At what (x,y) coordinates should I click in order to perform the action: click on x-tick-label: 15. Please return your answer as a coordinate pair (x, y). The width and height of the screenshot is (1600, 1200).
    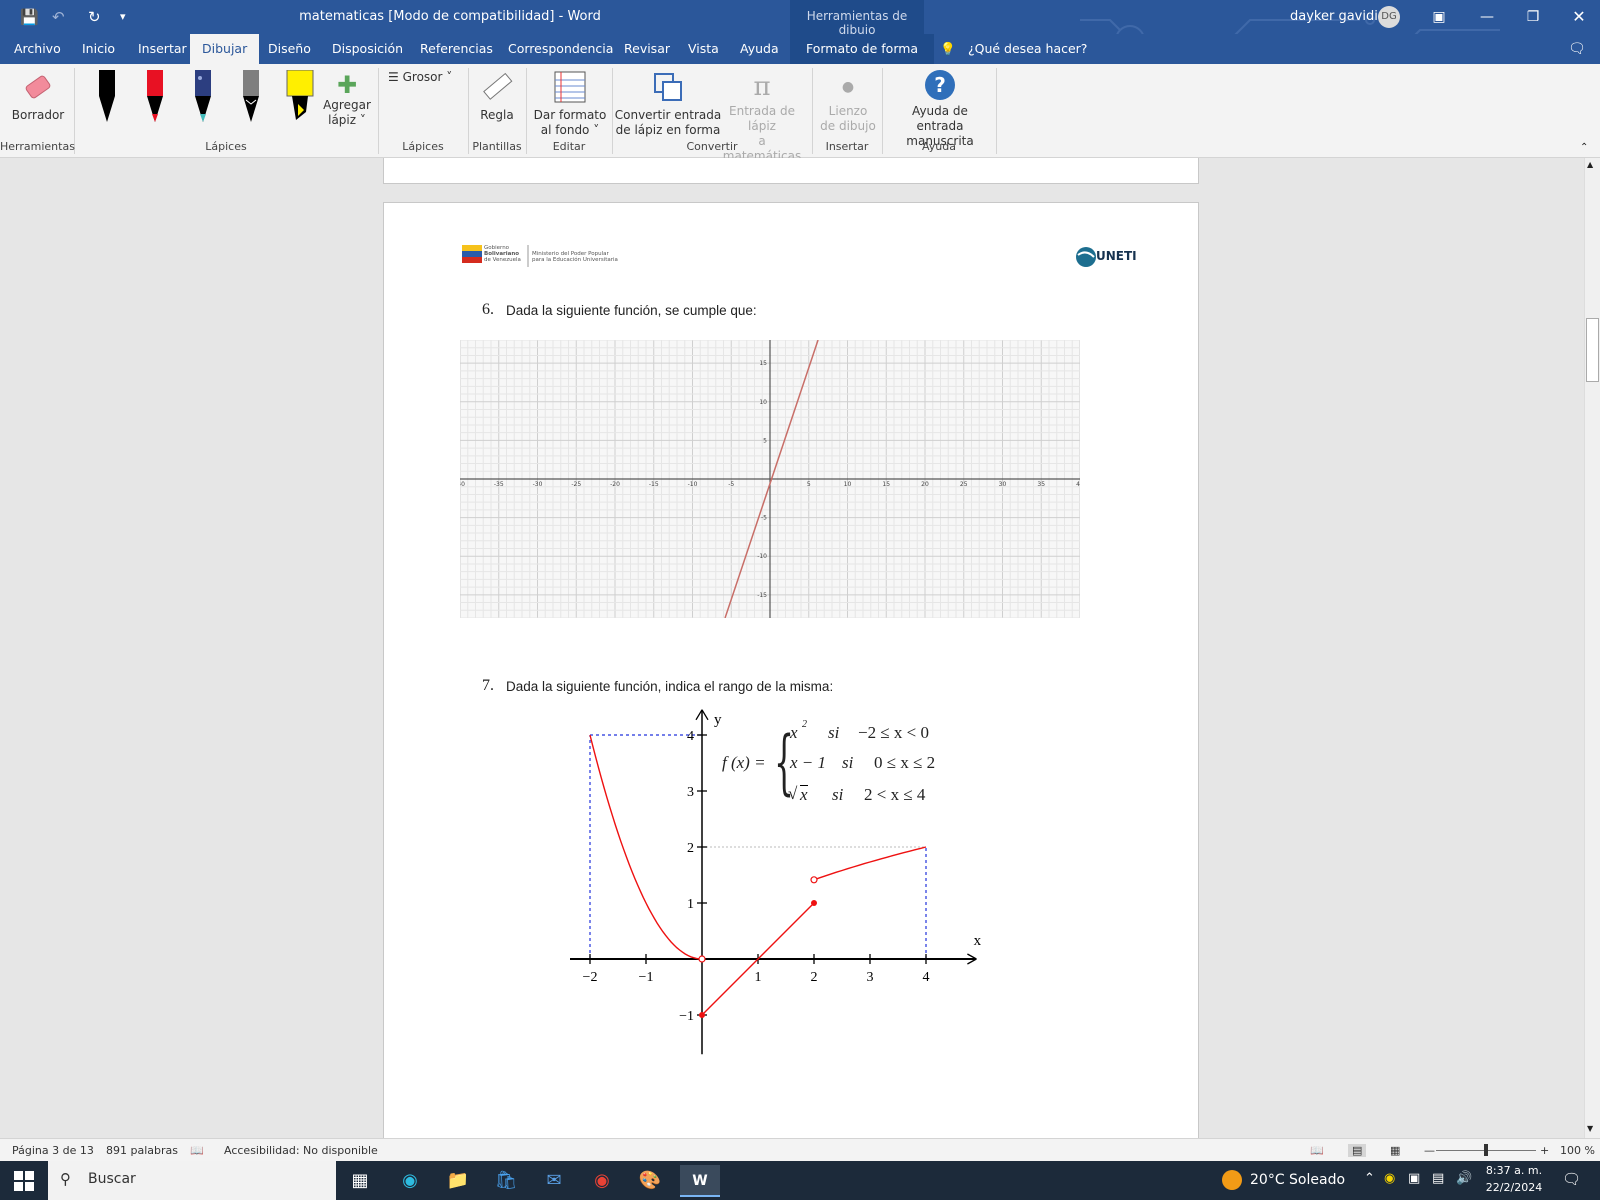
    Looking at the image, I should click on (886, 484).